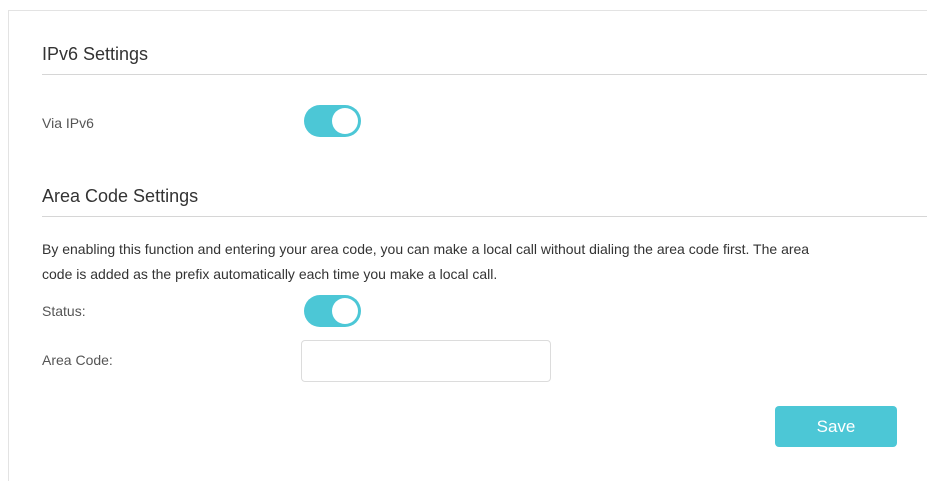 This screenshot has height=481, width=927. I want to click on save-button: Save, so click(836, 426).